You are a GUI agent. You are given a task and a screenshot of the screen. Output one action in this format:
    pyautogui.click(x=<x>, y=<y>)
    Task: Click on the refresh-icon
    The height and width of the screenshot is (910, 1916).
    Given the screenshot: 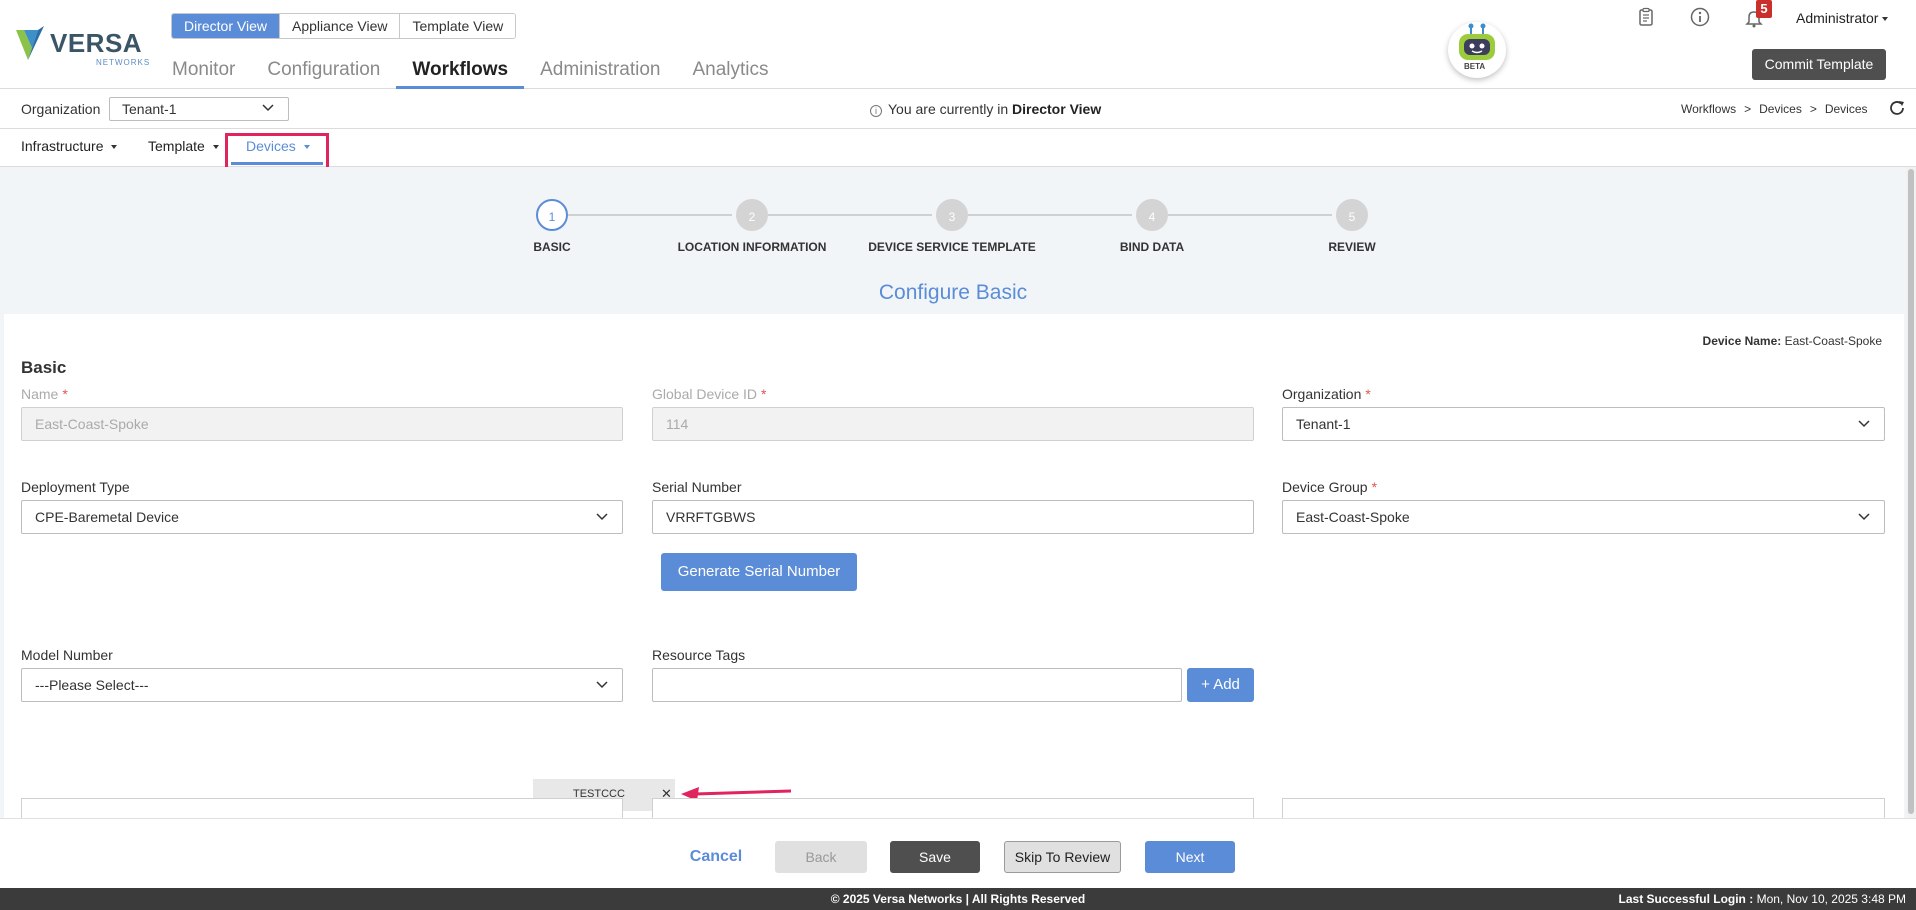 What is the action you would take?
    pyautogui.click(x=1897, y=108)
    